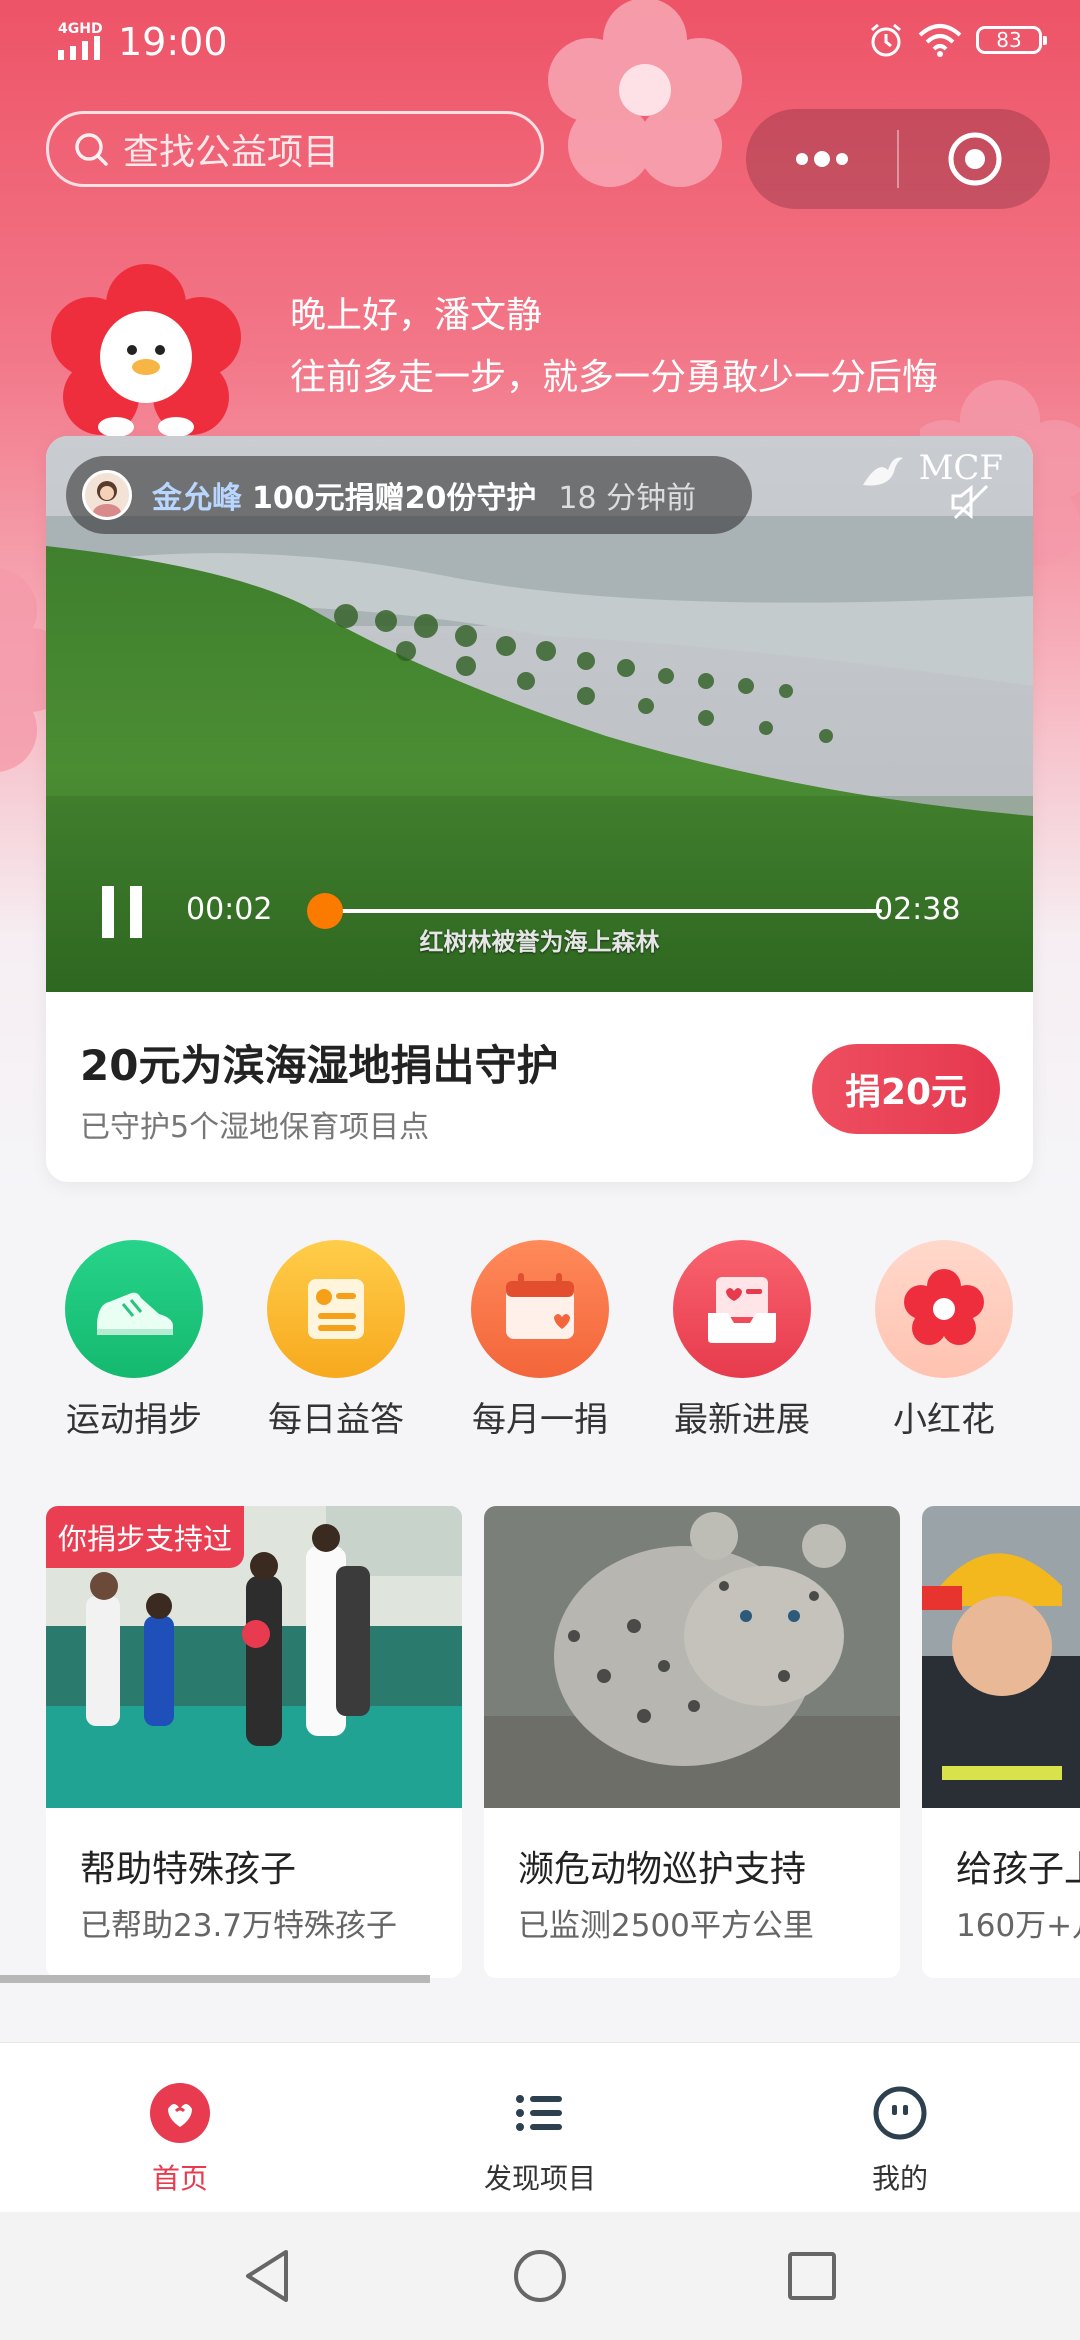 Image resolution: width=1080 pixels, height=2340 pixels. Describe the element at coordinates (899, 2178) in the screenshot. I see `tab-label: 我的` at that location.